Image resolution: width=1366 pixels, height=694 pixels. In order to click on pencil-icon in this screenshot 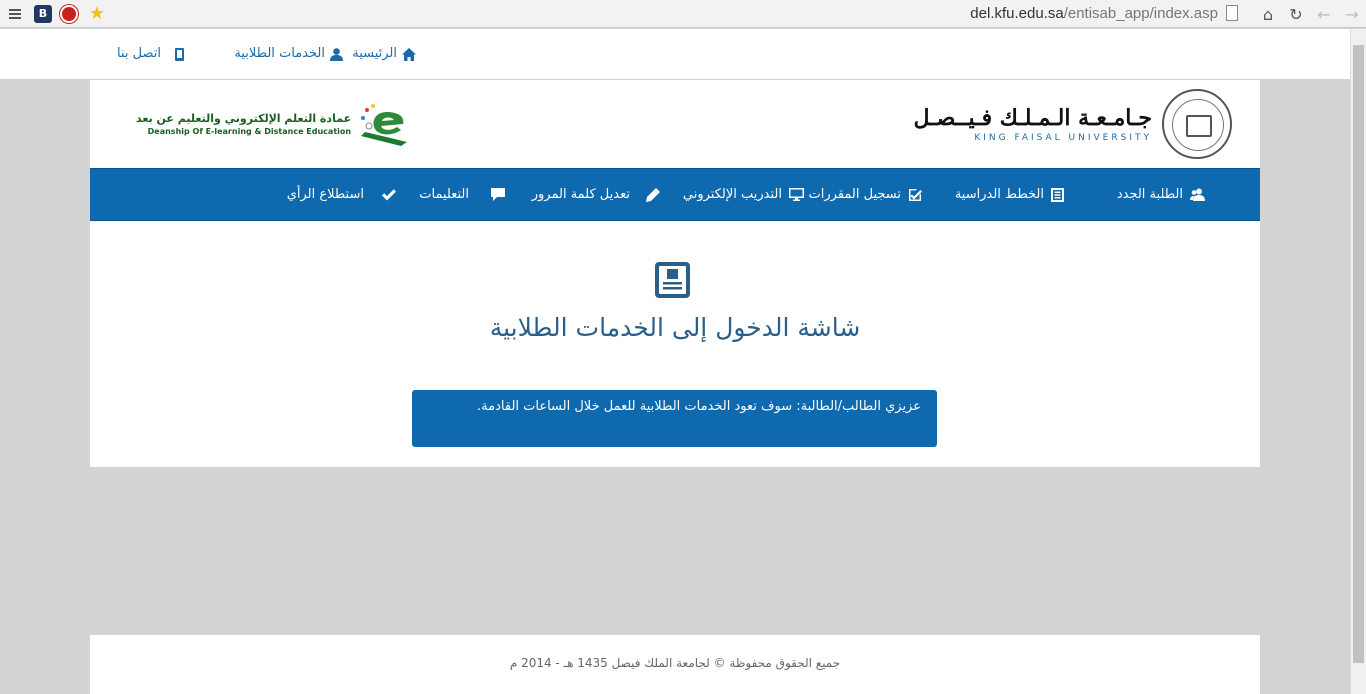, I will do `click(653, 194)`.